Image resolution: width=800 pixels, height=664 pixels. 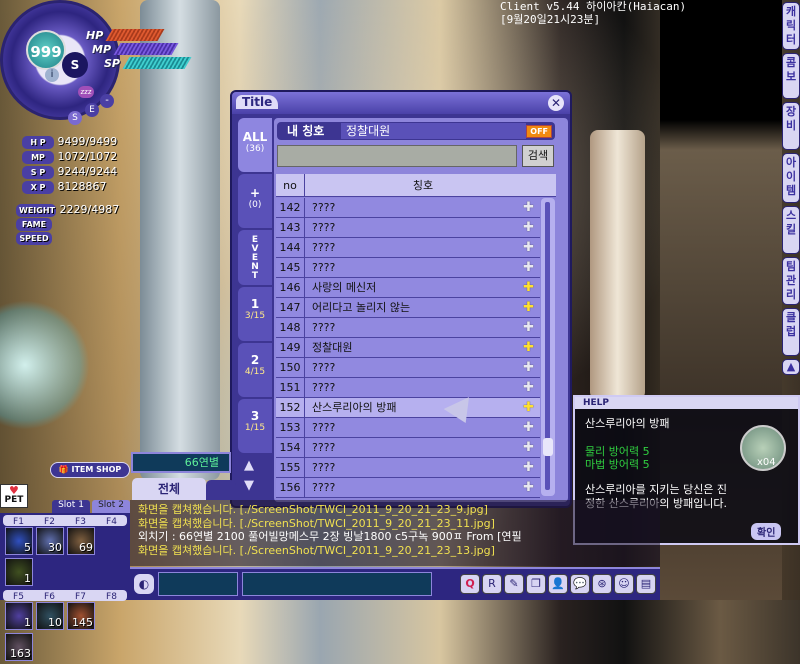 I want to click on search-button: 검색, so click(x=538, y=156).